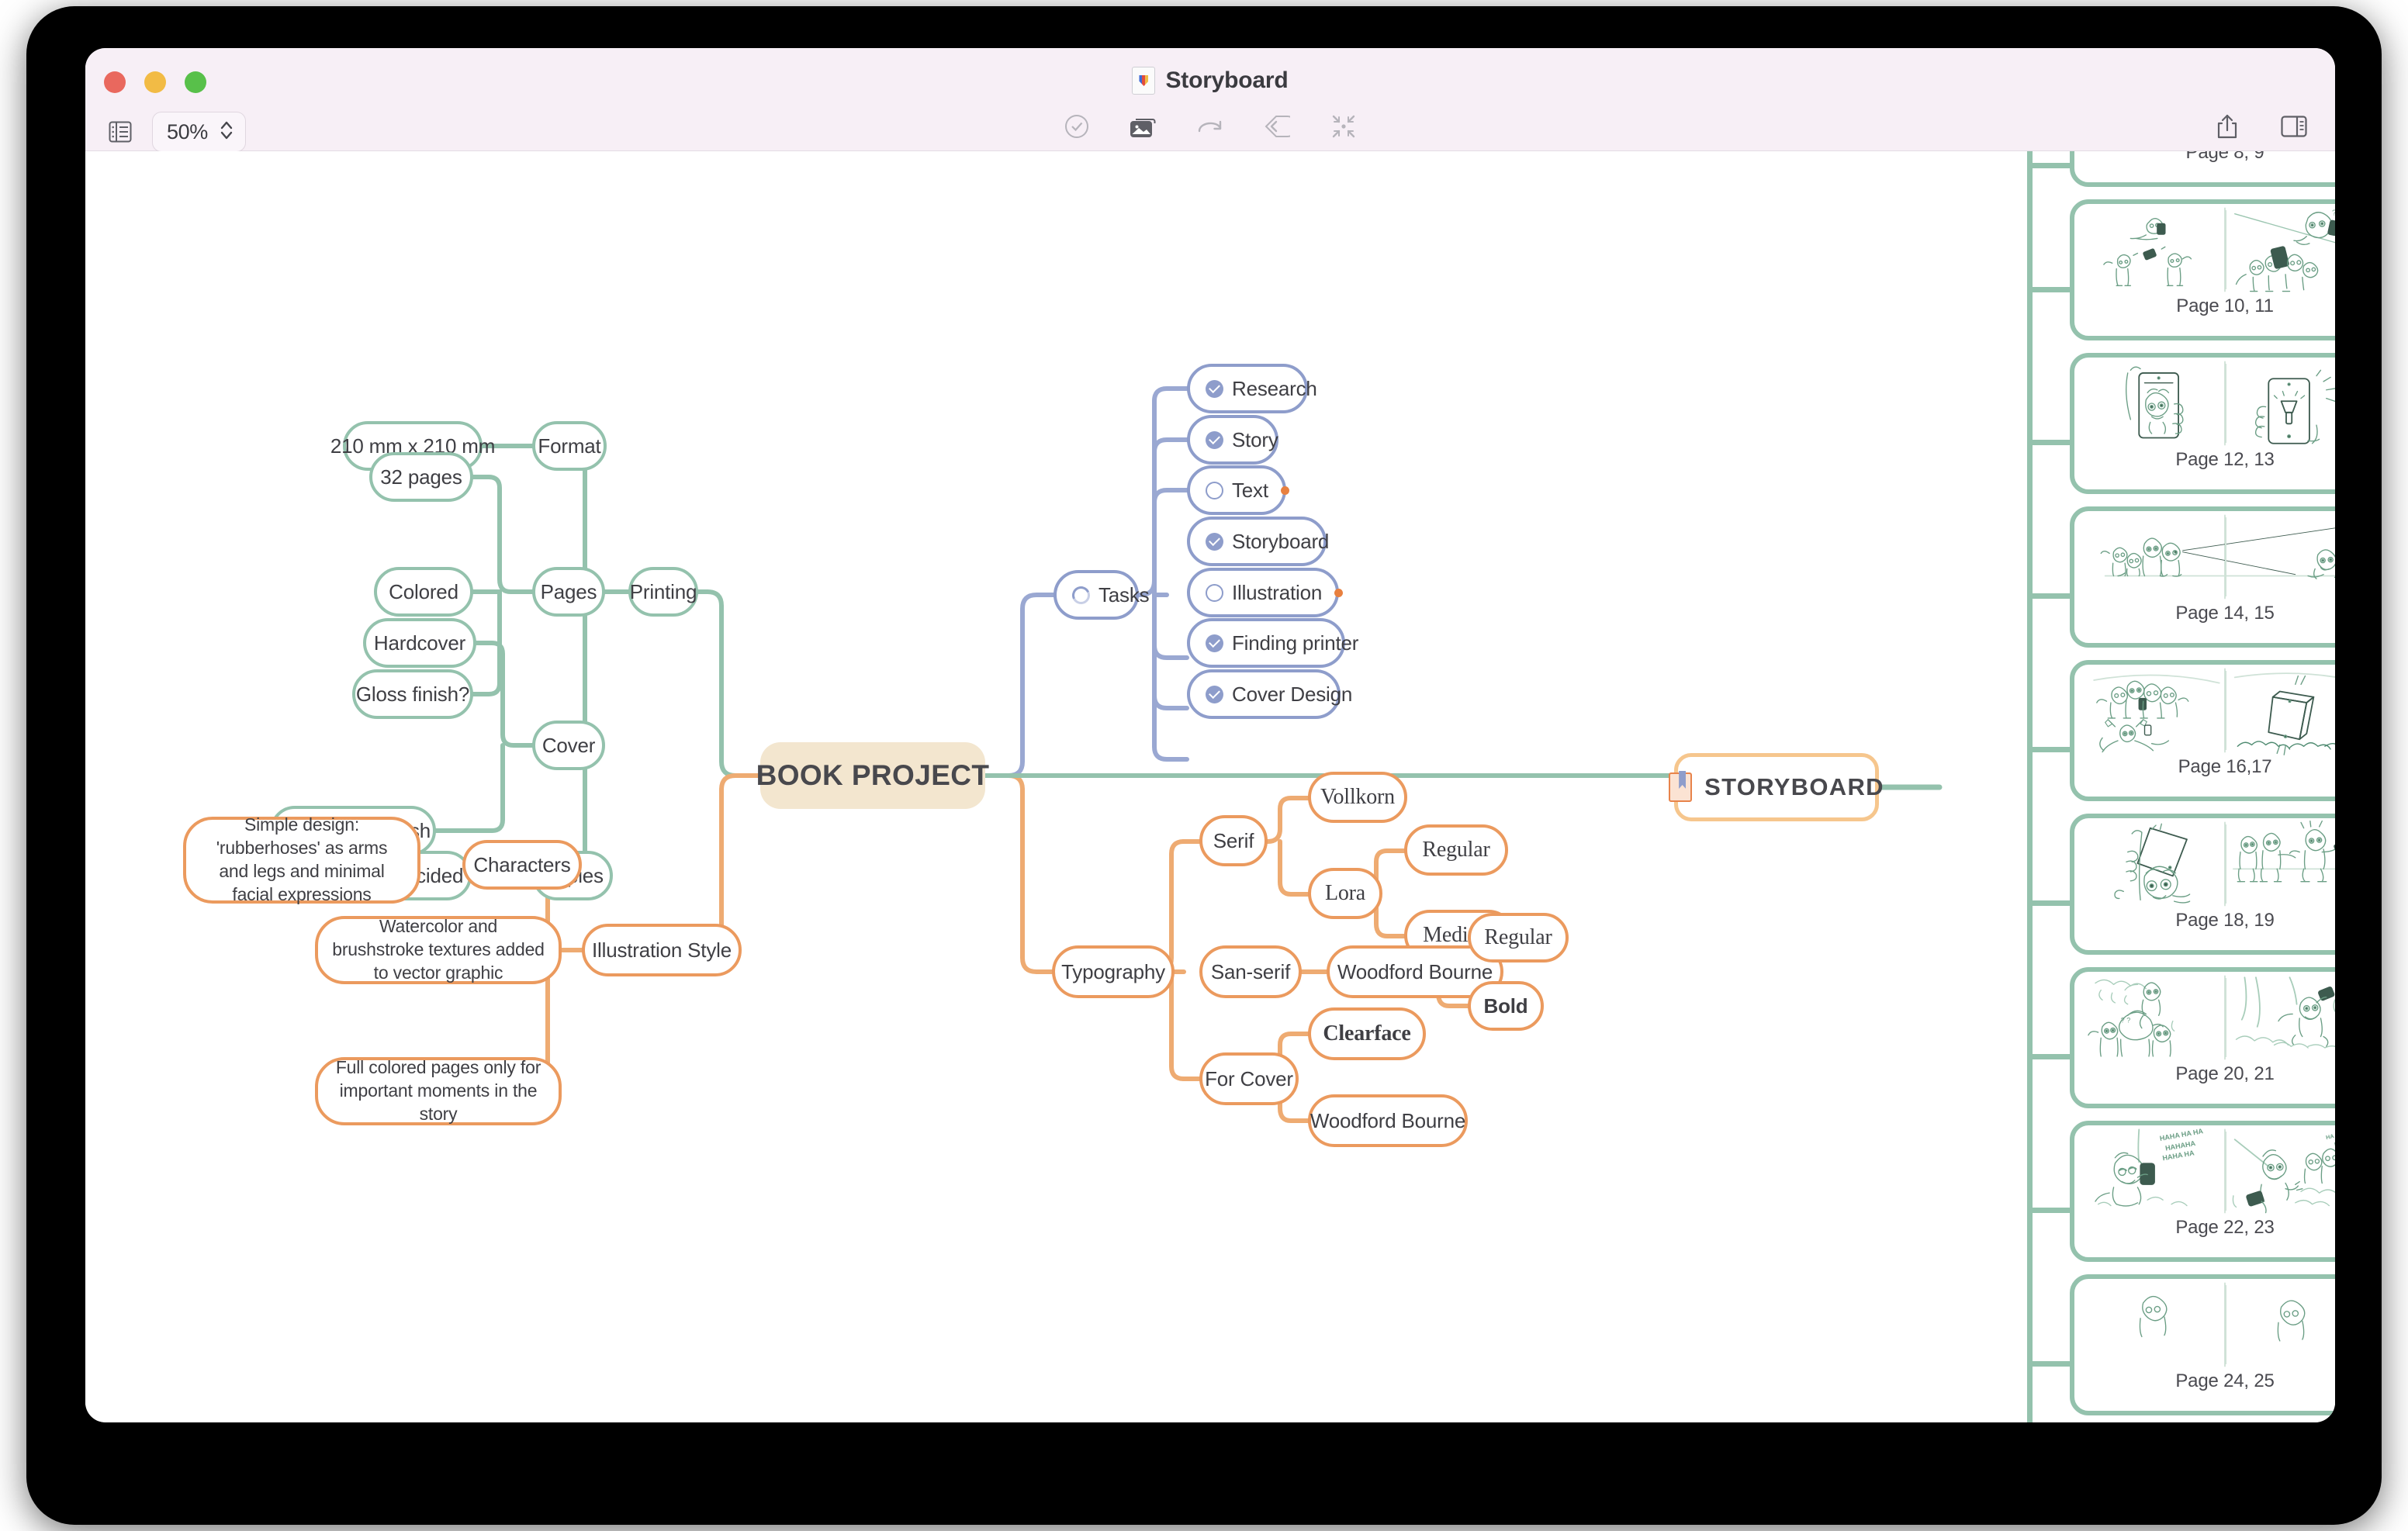 Image resolution: width=2408 pixels, height=1531 pixels. What do you see at coordinates (2294, 126) in the screenshot?
I see `inspector-panel-icon` at bounding box center [2294, 126].